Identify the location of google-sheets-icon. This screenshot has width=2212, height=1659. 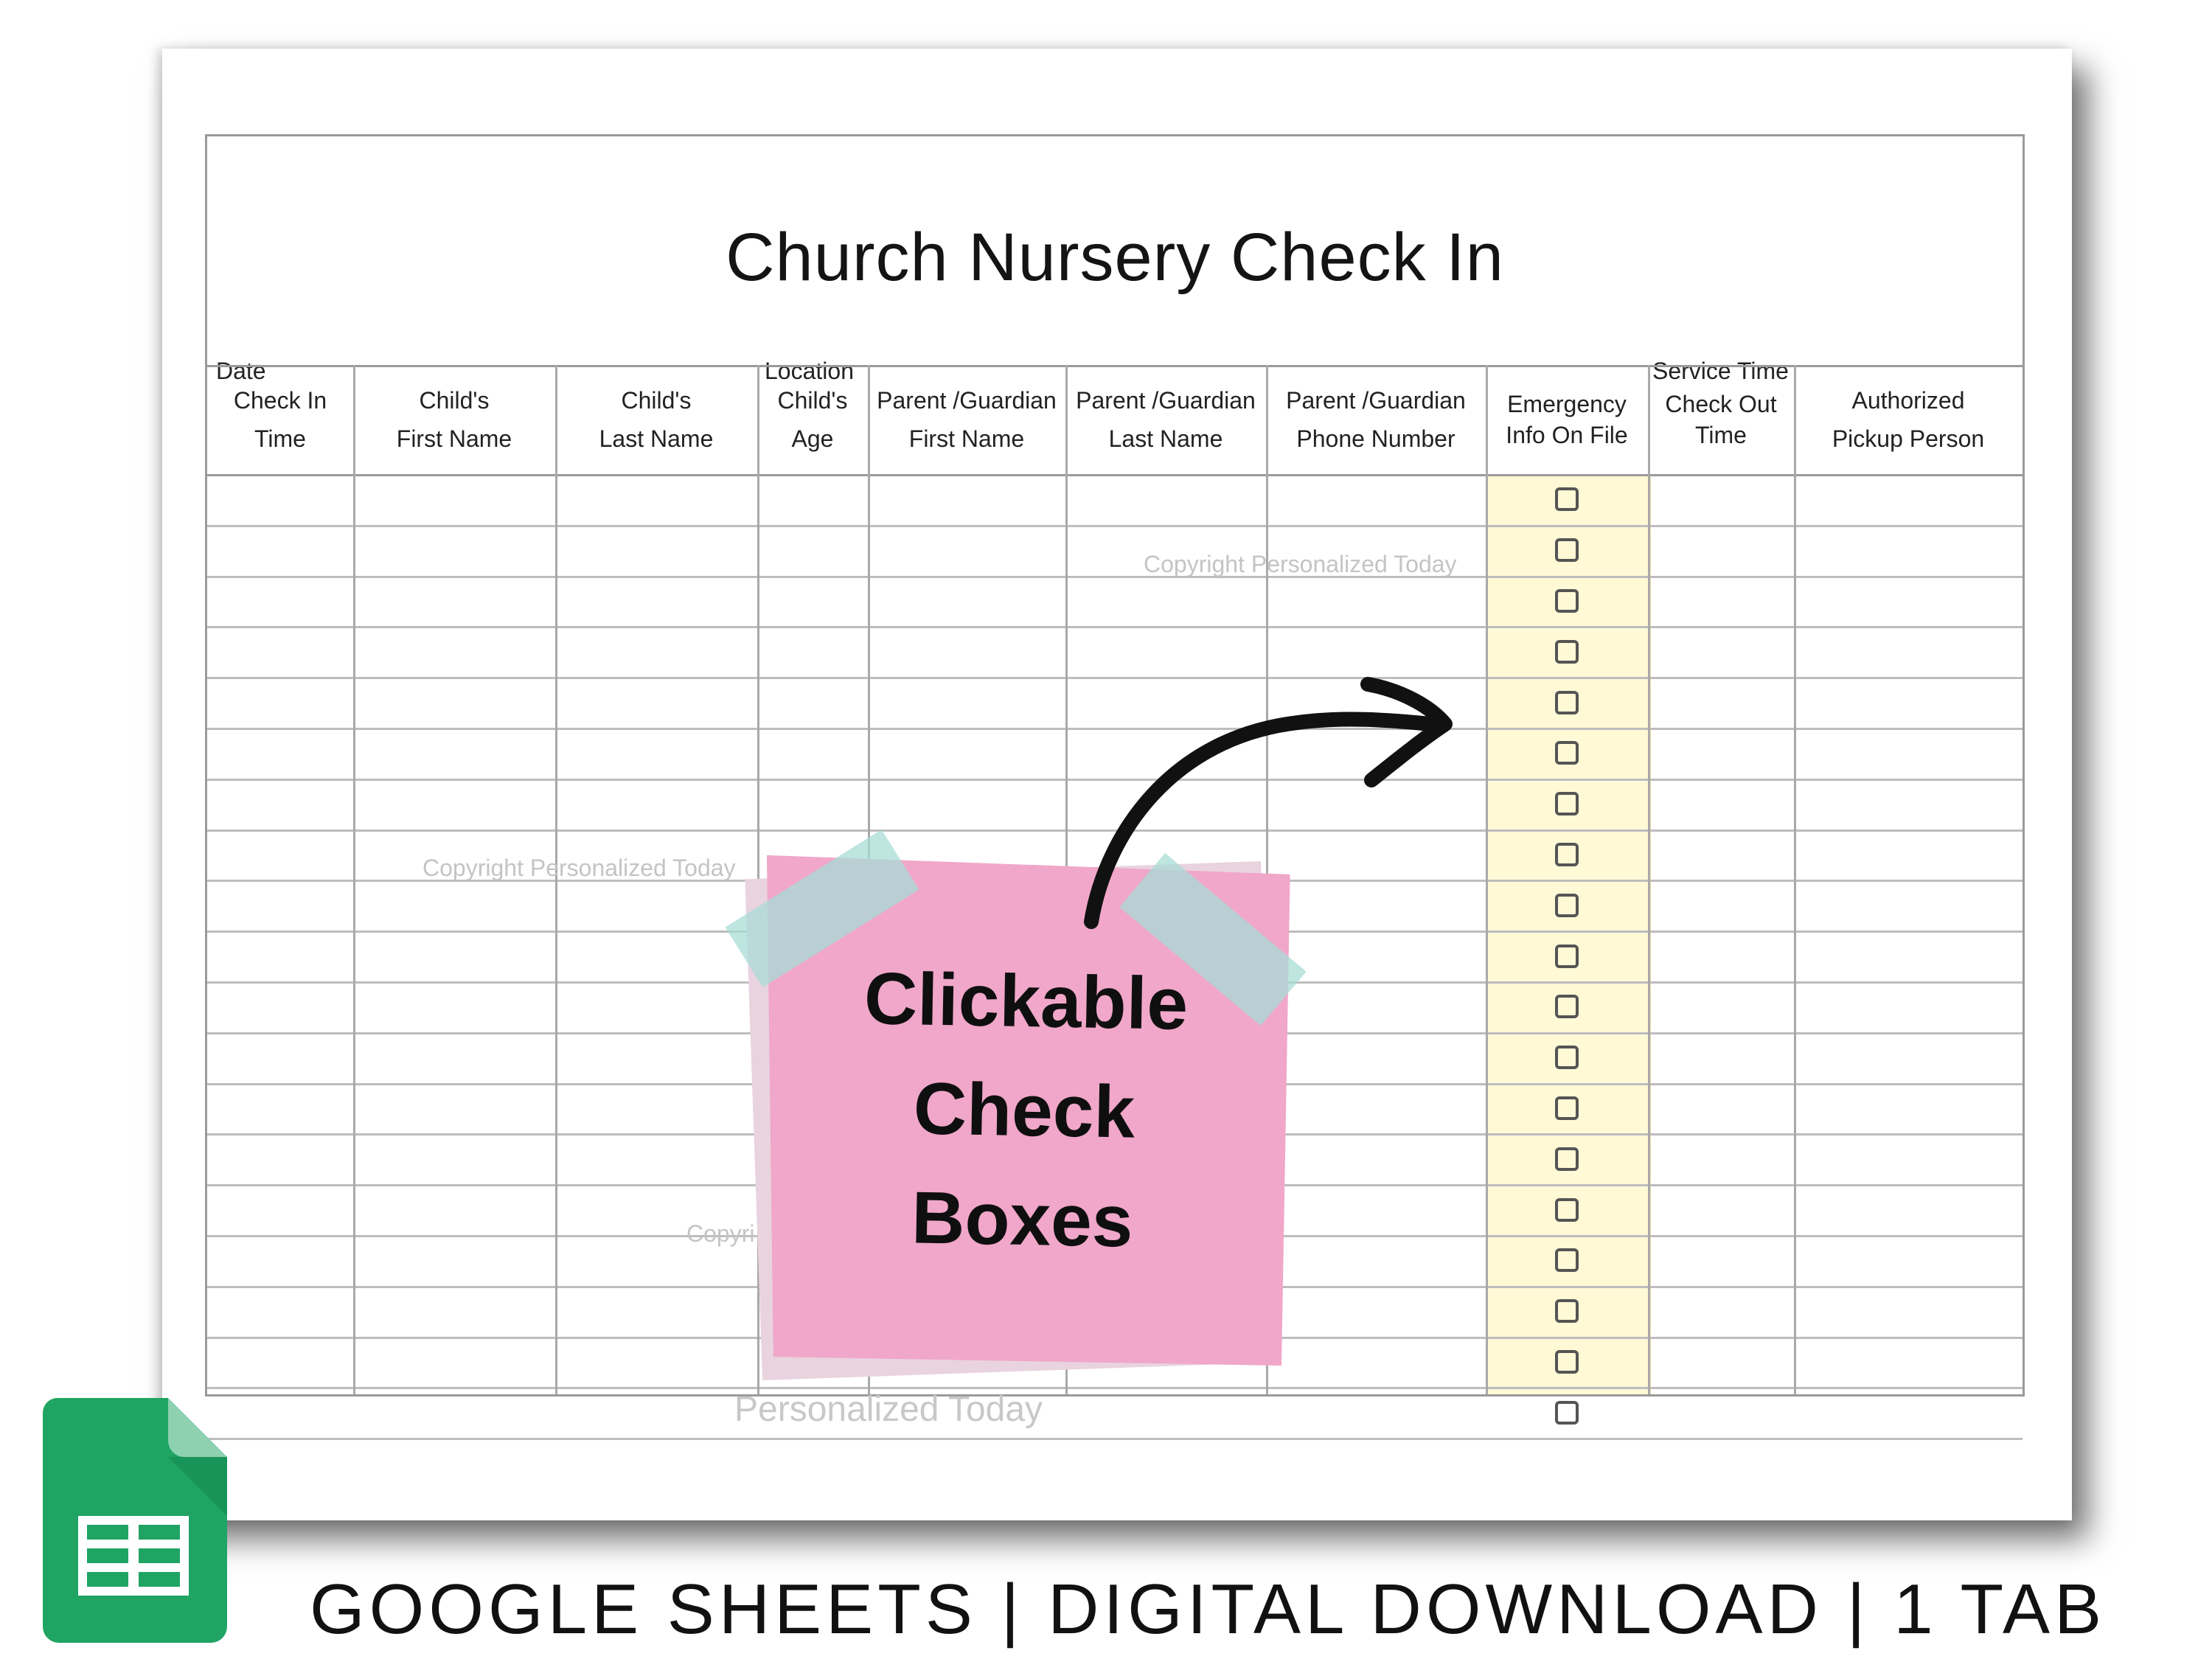
(135, 1520).